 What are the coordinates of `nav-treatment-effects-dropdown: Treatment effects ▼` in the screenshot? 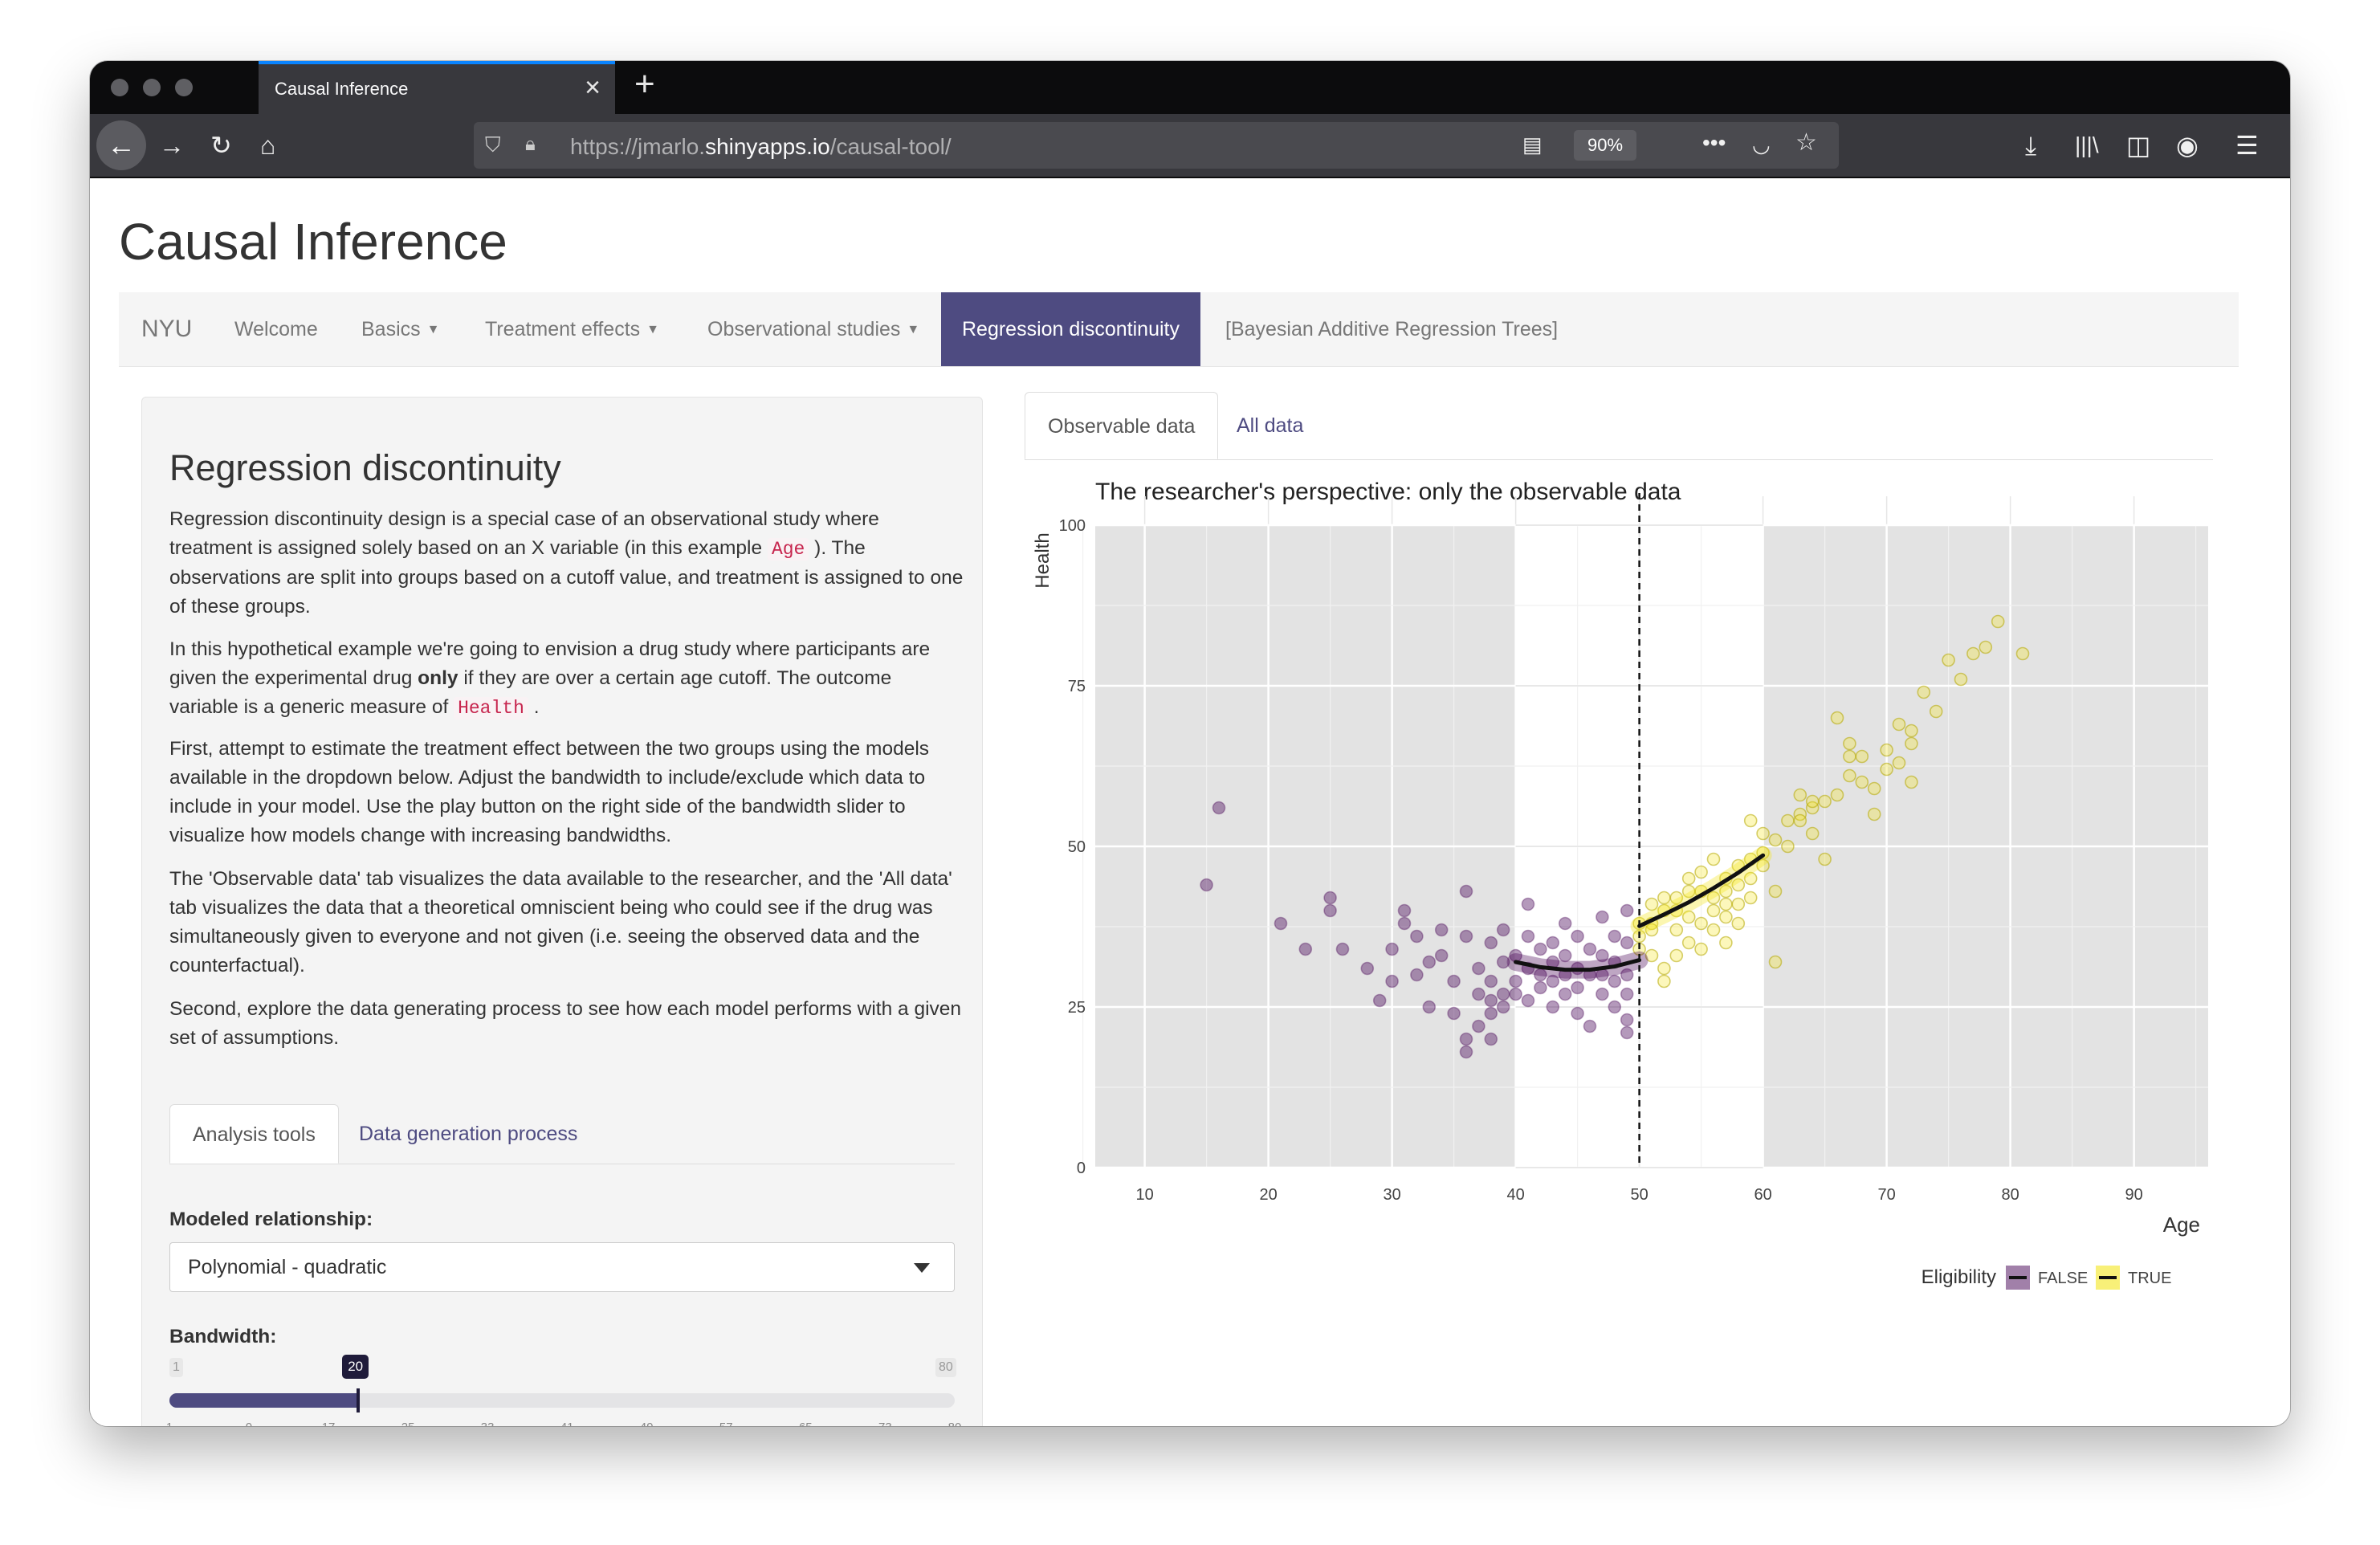 It's located at (572, 329).